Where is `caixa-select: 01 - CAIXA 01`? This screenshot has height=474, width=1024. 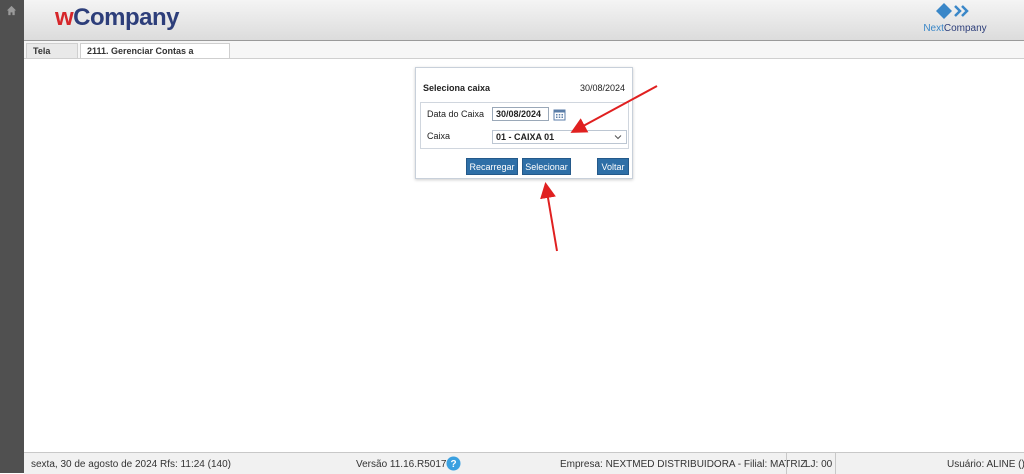
caixa-select: 01 - CAIXA 01 is located at coordinates (559, 137).